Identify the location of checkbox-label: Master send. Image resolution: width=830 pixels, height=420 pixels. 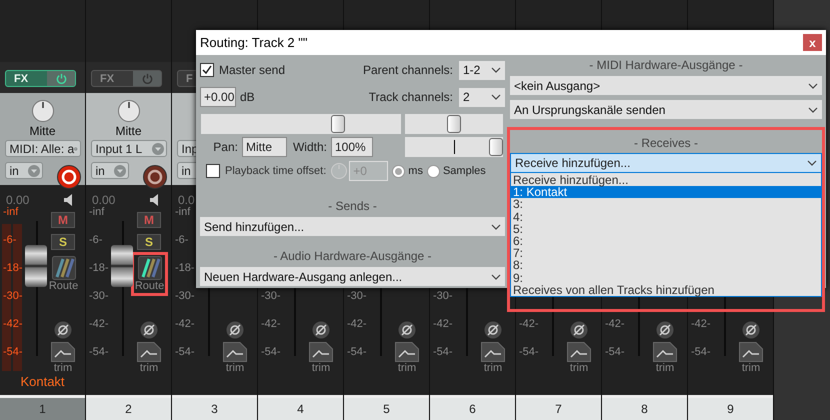
(252, 70).